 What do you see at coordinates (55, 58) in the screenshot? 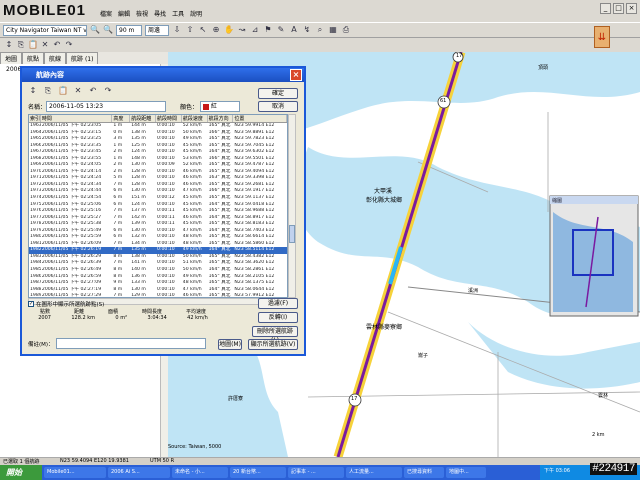
I see `tab-routes: 航線` at bounding box center [55, 58].